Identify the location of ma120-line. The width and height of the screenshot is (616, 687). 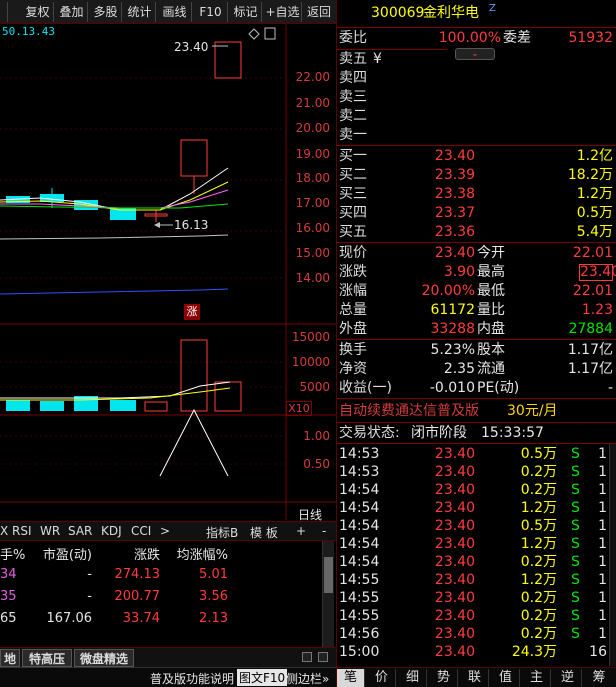
(114, 291).